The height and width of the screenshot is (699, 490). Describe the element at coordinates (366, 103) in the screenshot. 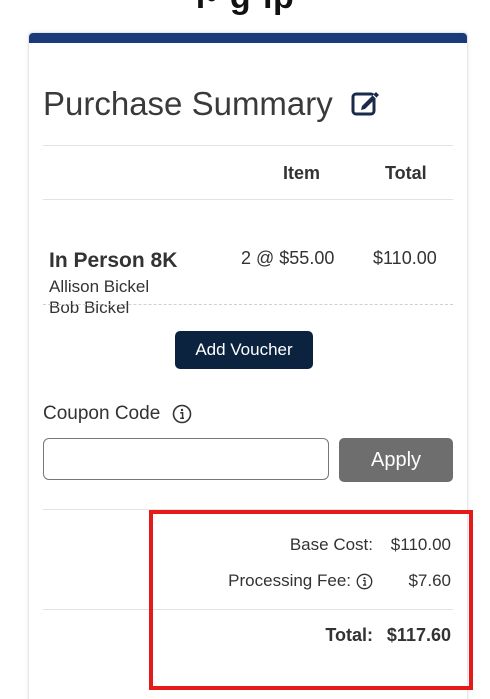

I see `edit-icon` at that location.